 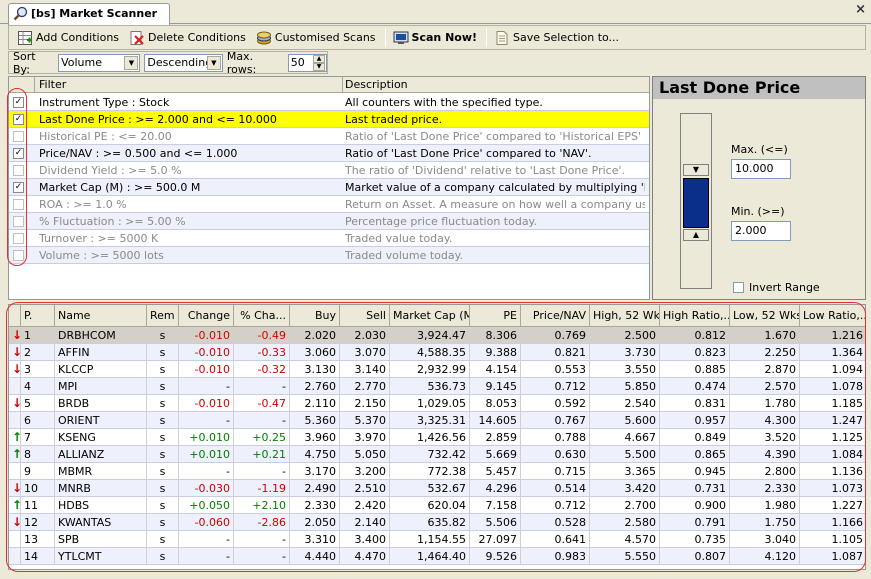 What do you see at coordinates (262, 522) in the screenshot?
I see `cell-pct: -2.86` at bounding box center [262, 522].